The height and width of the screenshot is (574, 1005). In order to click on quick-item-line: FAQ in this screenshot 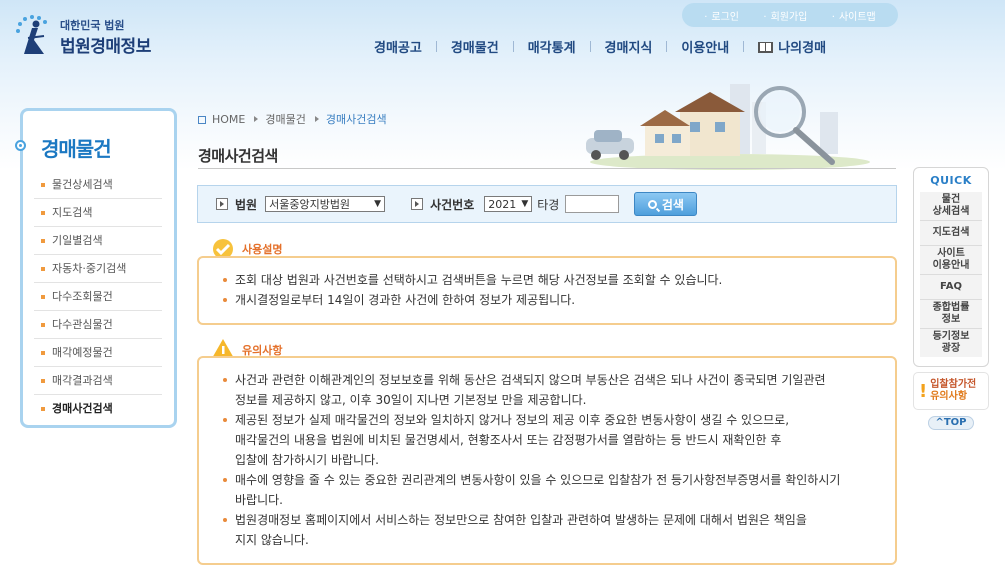, I will do `click(951, 286)`.